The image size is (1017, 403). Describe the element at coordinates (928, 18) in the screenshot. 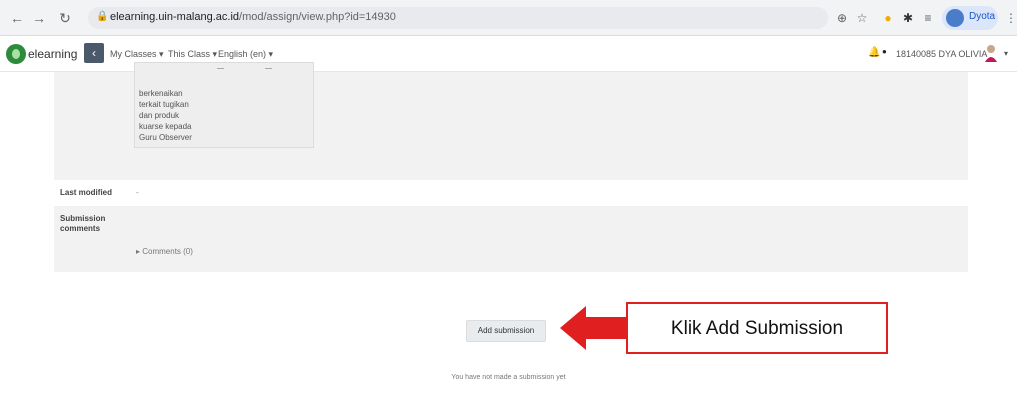

I see `reading-list-icon: ≡` at that location.